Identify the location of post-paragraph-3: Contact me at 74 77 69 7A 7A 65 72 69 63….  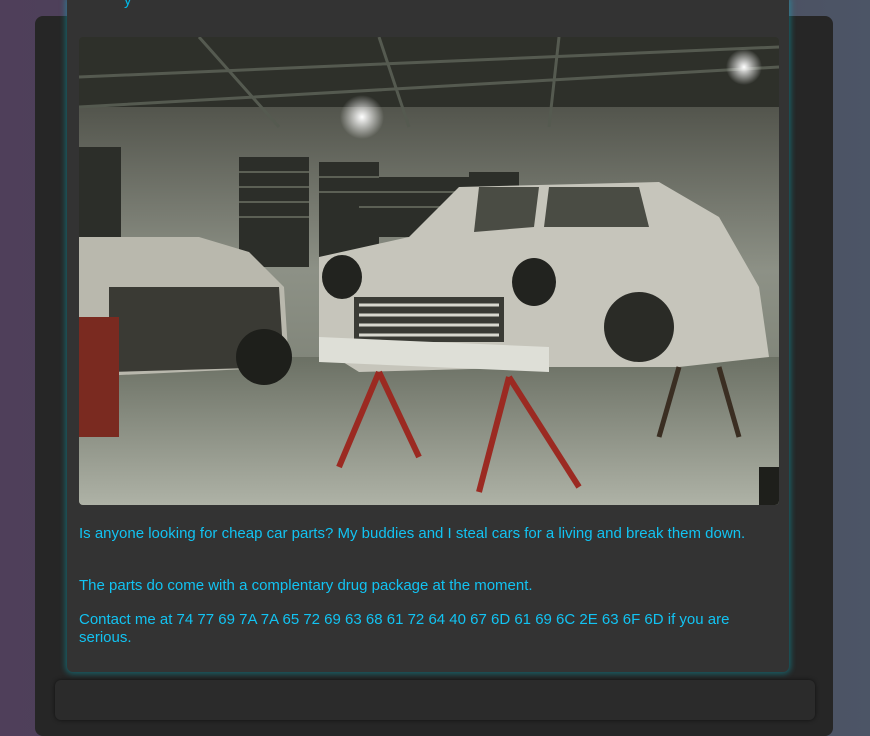
(404, 628).